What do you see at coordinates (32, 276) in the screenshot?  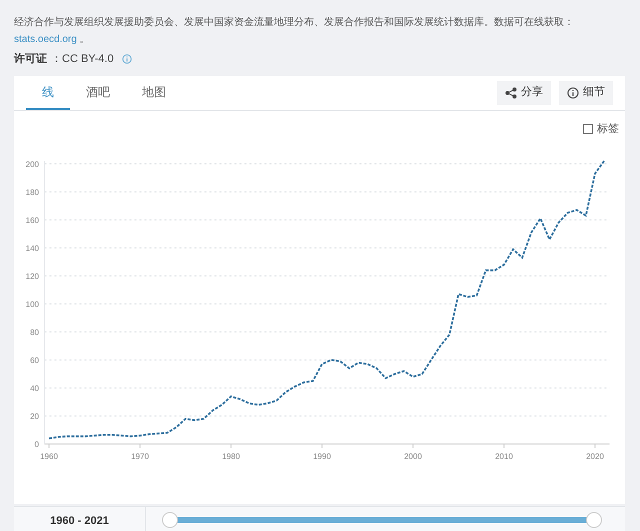 I see `y-tick-label: 120` at bounding box center [32, 276].